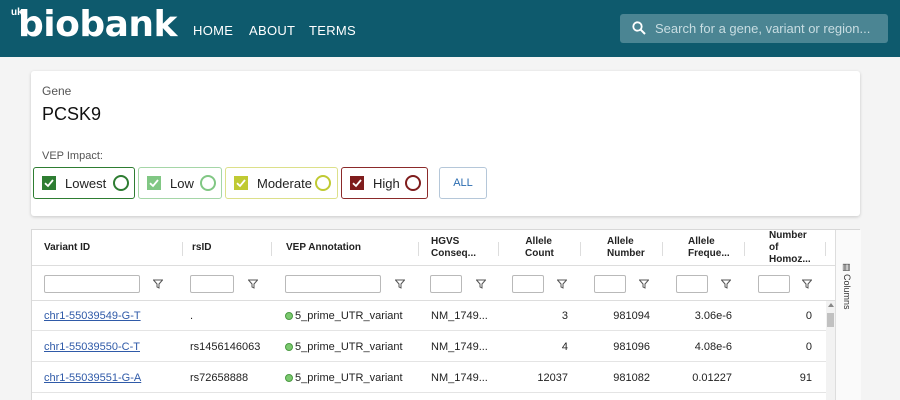 The width and height of the screenshot is (900, 400). Describe the element at coordinates (225, 347) in the screenshot. I see `rsid-cell: rs1456146063` at that location.